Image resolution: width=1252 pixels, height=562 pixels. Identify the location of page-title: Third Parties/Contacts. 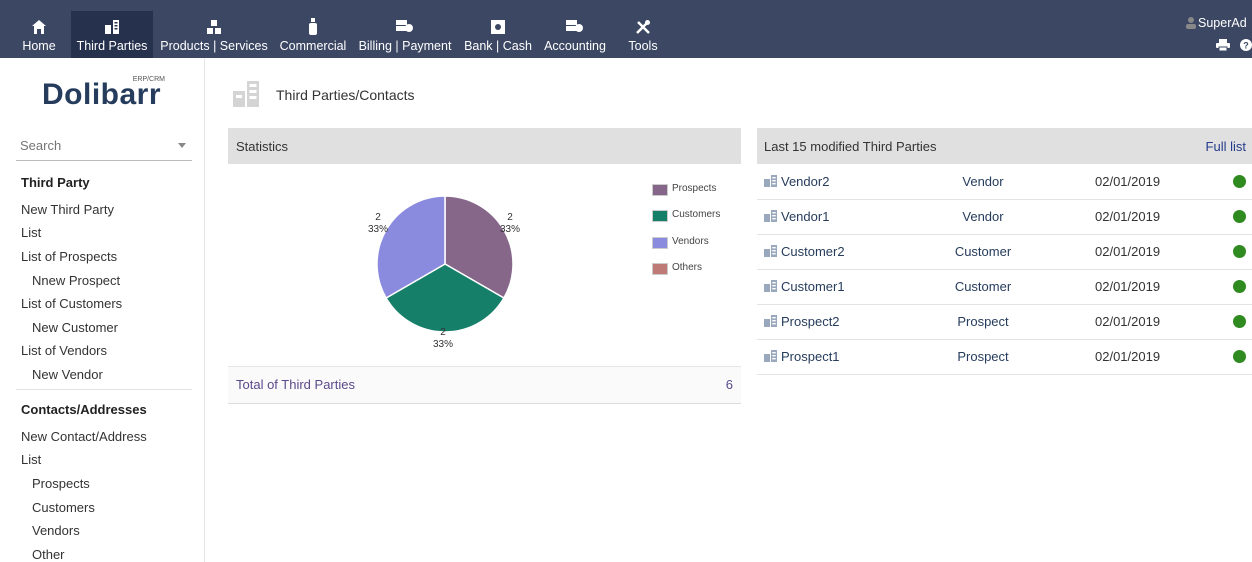
(345, 95).